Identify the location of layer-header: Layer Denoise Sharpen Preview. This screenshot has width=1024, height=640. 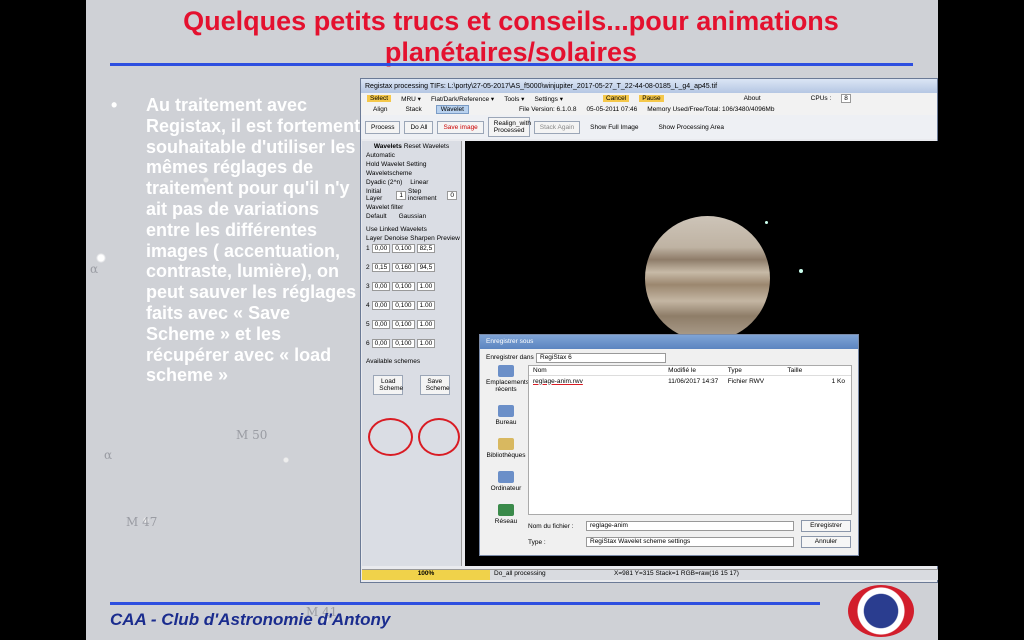
(413, 238).